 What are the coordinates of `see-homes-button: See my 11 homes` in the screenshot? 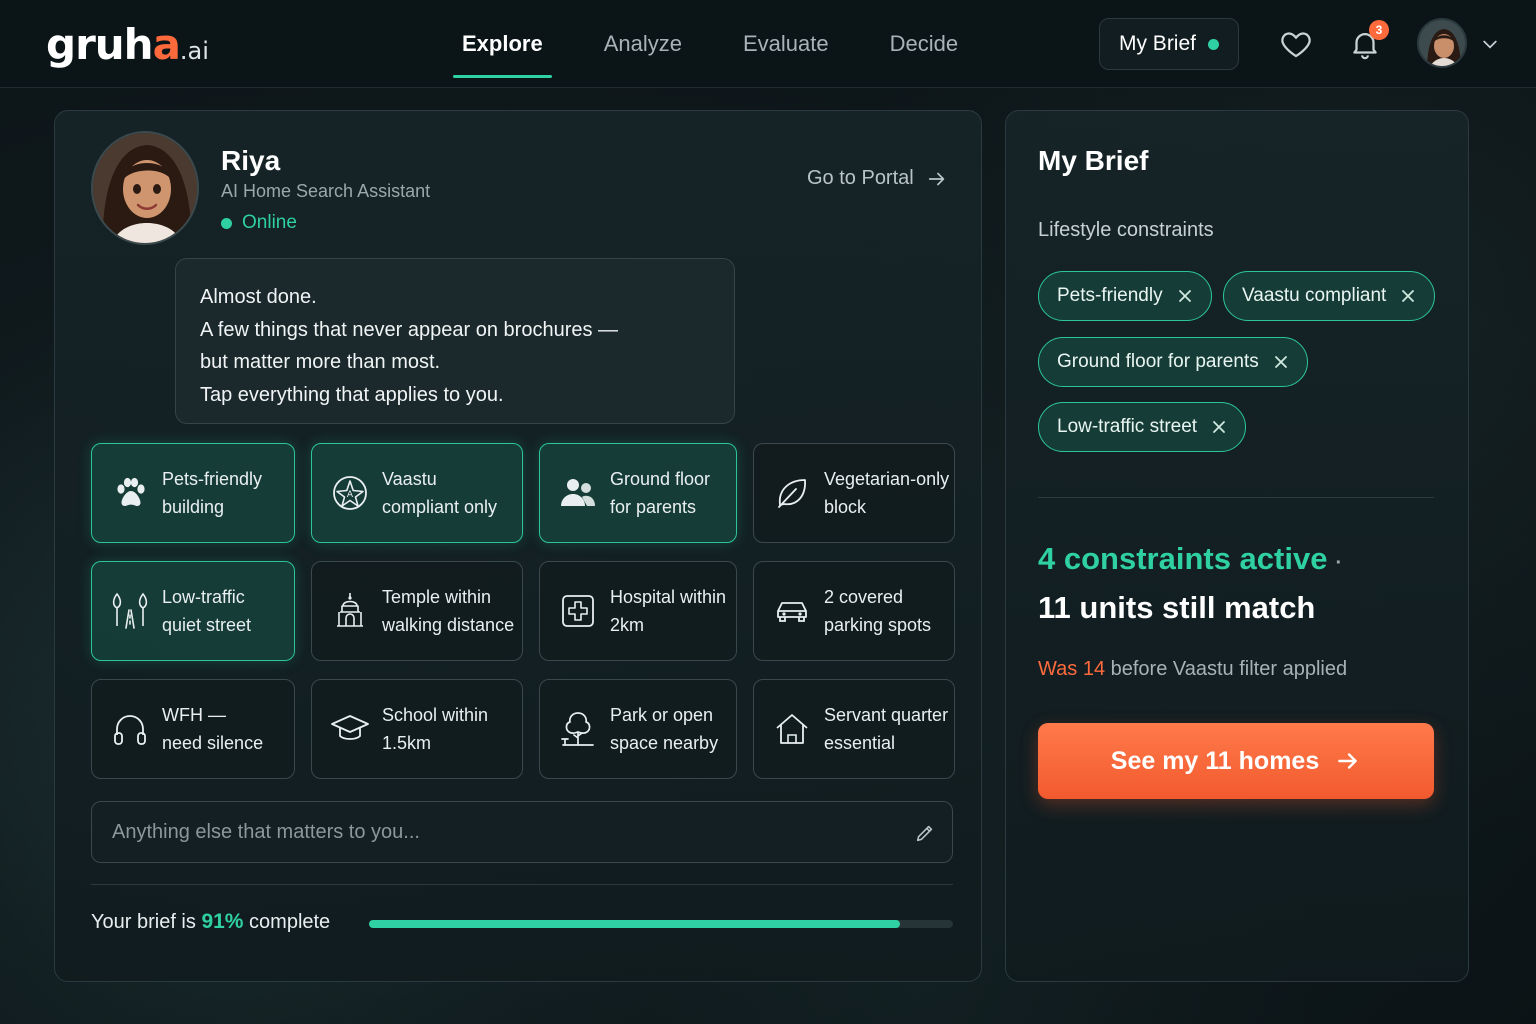 It's located at (1236, 761).